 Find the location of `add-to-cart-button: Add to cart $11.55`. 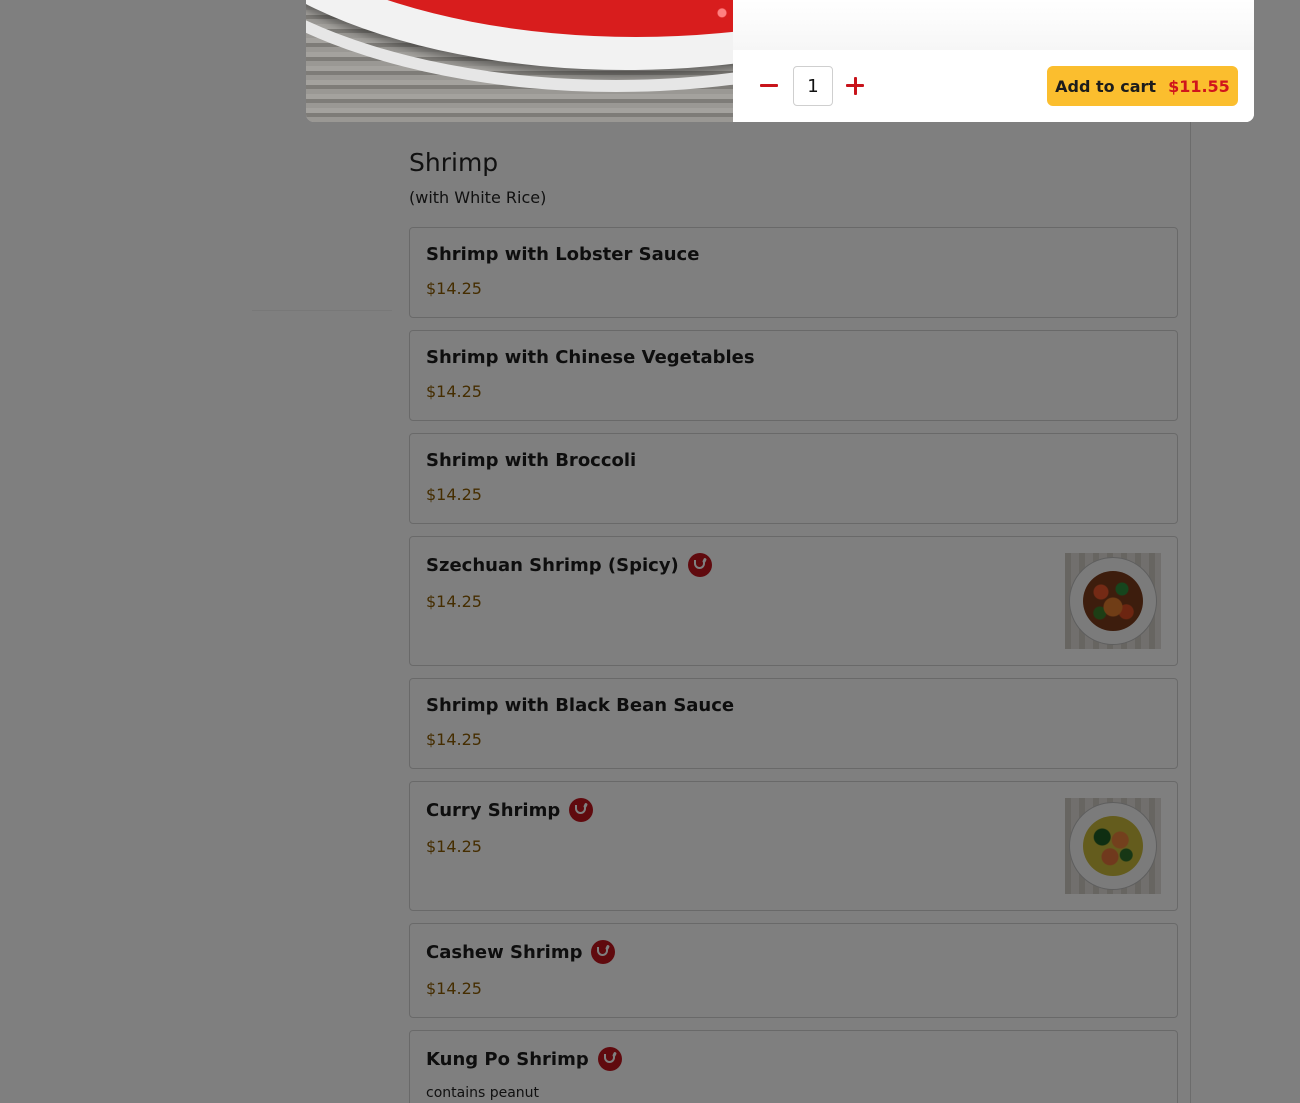

add-to-cart-button: Add to cart $11.55 is located at coordinates (1142, 86).